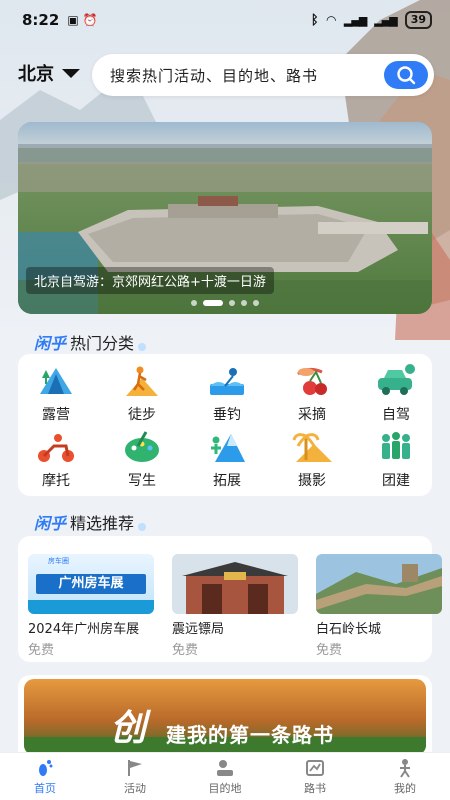 The width and height of the screenshot is (450, 800). Describe the element at coordinates (227, 415) in the screenshot. I see `category-label: 垂钓` at that location.